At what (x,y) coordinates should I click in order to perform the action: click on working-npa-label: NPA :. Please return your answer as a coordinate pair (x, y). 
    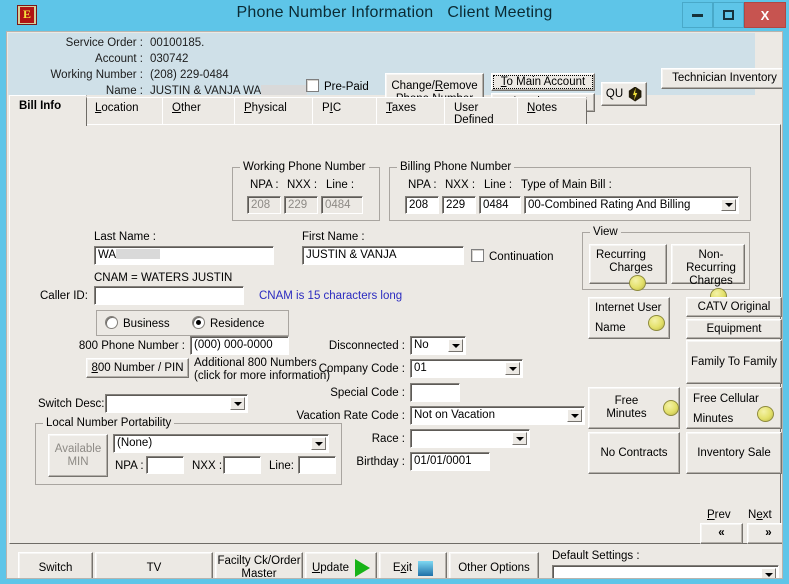
    Looking at the image, I should click on (264, 185).